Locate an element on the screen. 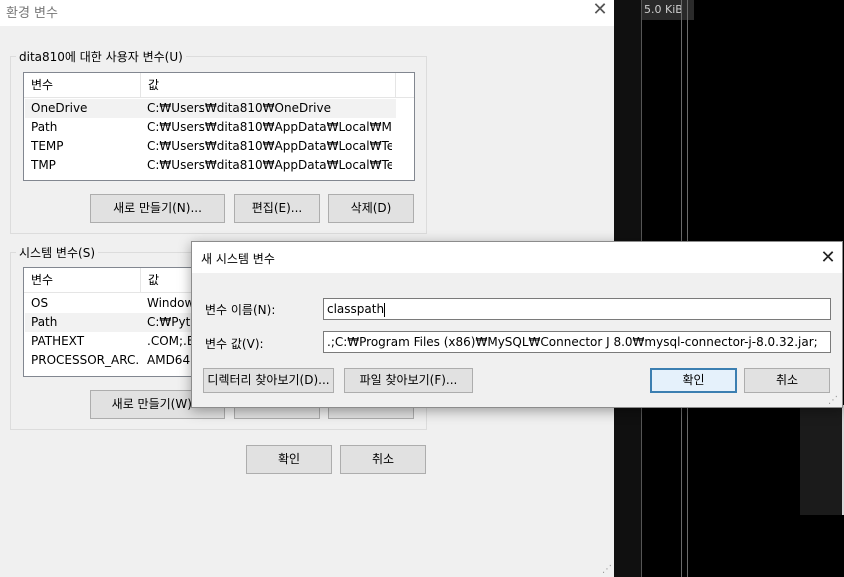  table-row: TMP C:₩Users₩dita810₩AppData₩Local₩Temp is located at coordinates (210, 165).